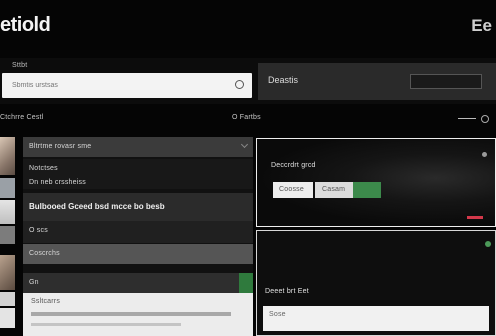 The image size is (496, 336). Describe the element at coordinates (138, 254) in the screenshot. I see `list-item: Coscrchs` at that location.